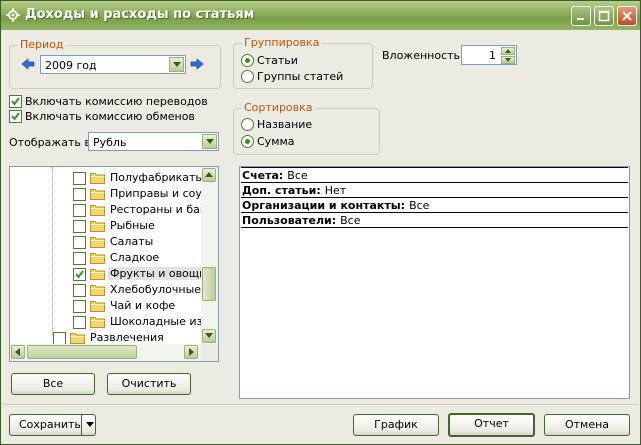  I want to click on chevron-right-icon, so click(191, 352).